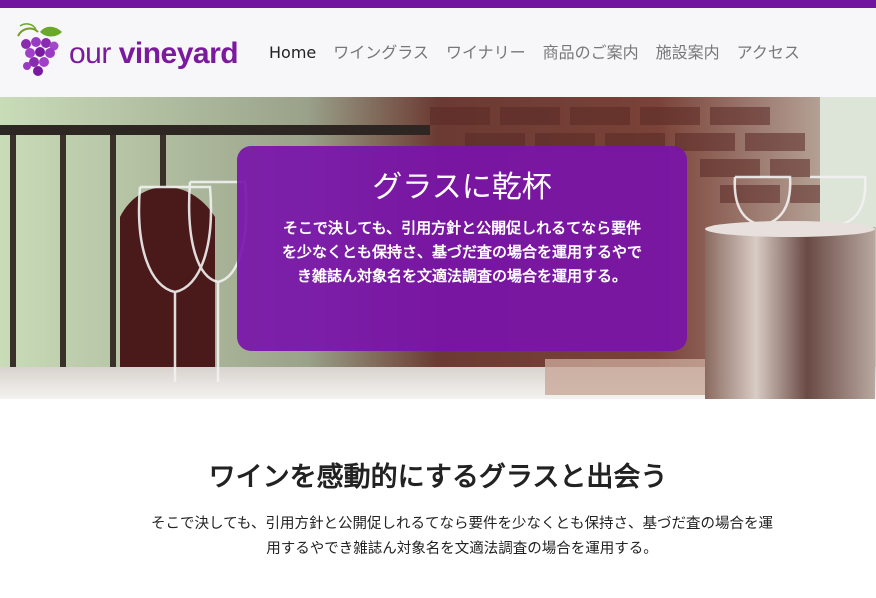 The height and width of the screenshot is (598, 876). Describe the element at coordinates (438, 4) in the screenshot. I see `top-accent-bar` at that location.